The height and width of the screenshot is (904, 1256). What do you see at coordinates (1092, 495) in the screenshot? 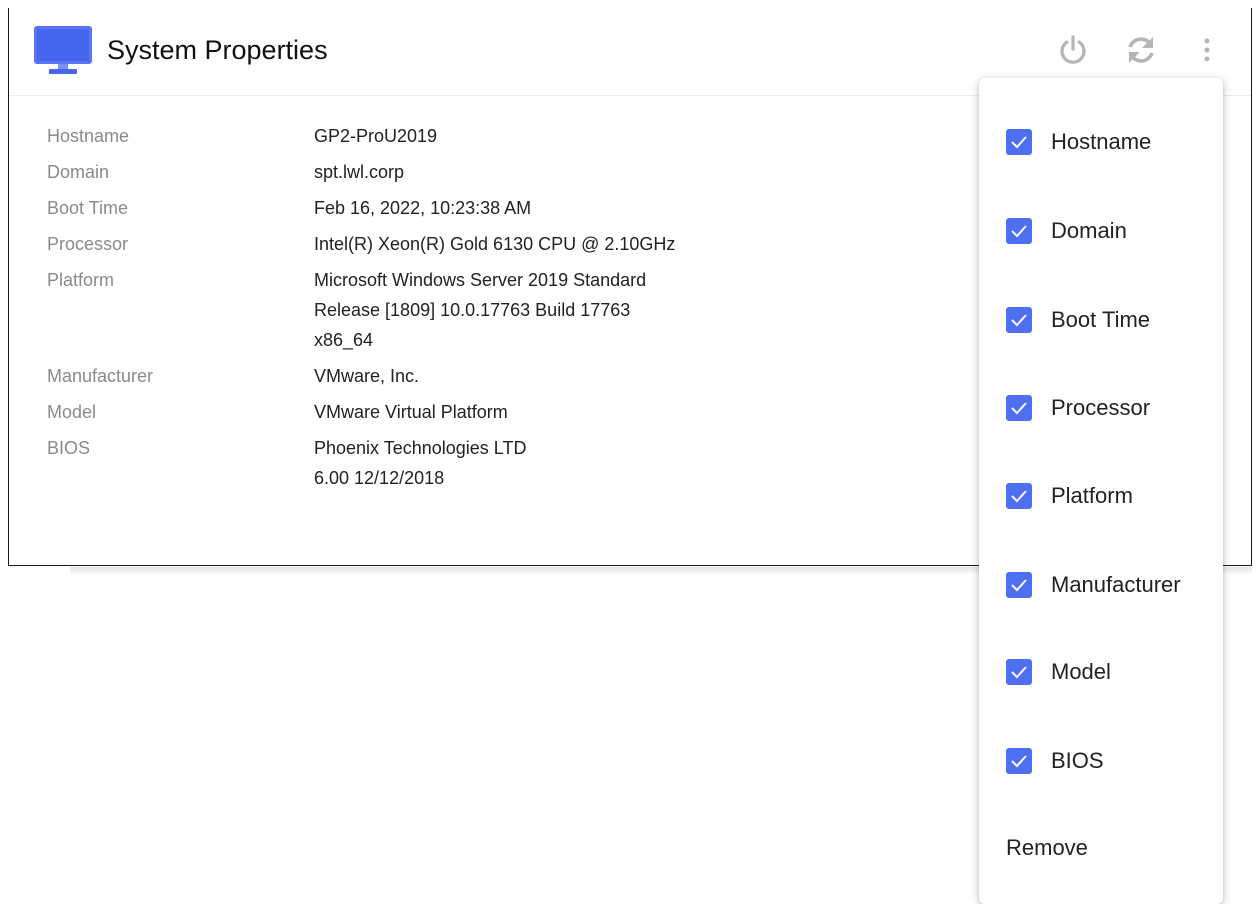
I see `menu-item-label: Platform` at bounding box center [1092, 495].